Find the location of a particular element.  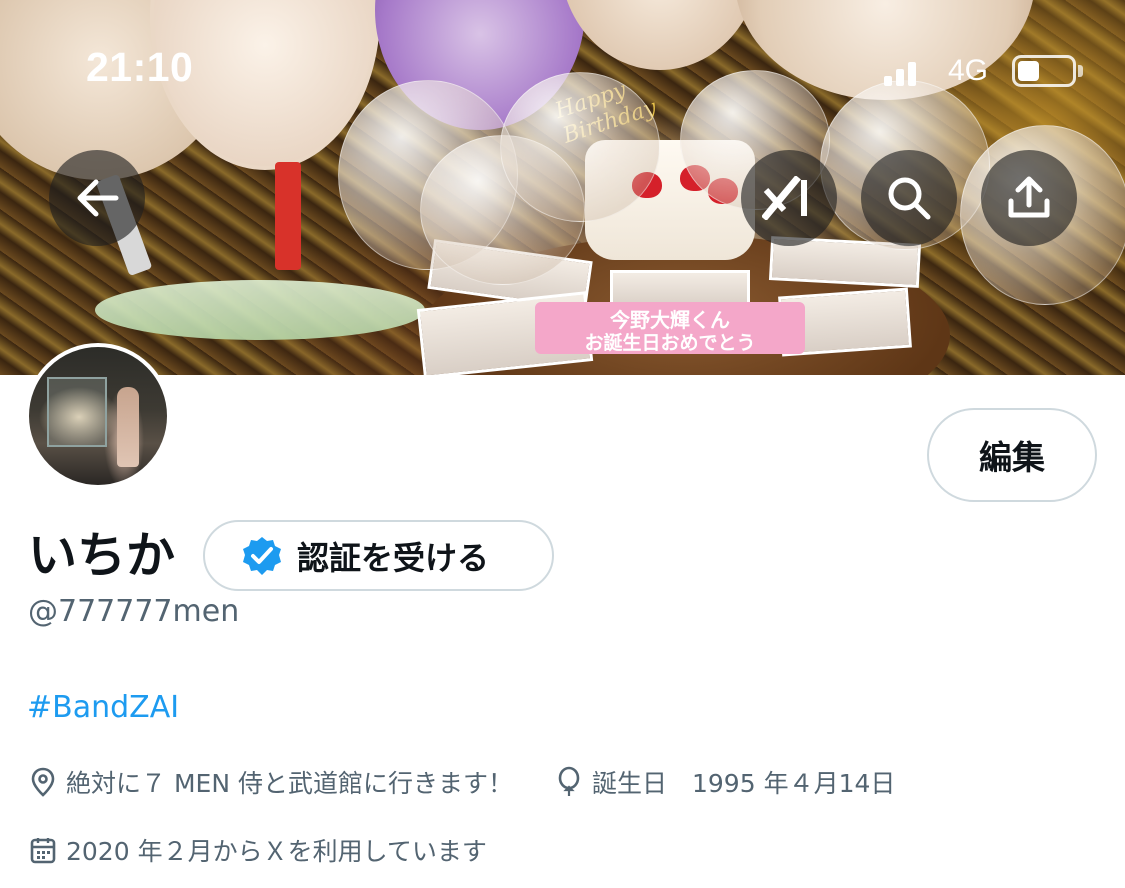

edit-profile-button: 編集 is located at coordinates (1012, 455).